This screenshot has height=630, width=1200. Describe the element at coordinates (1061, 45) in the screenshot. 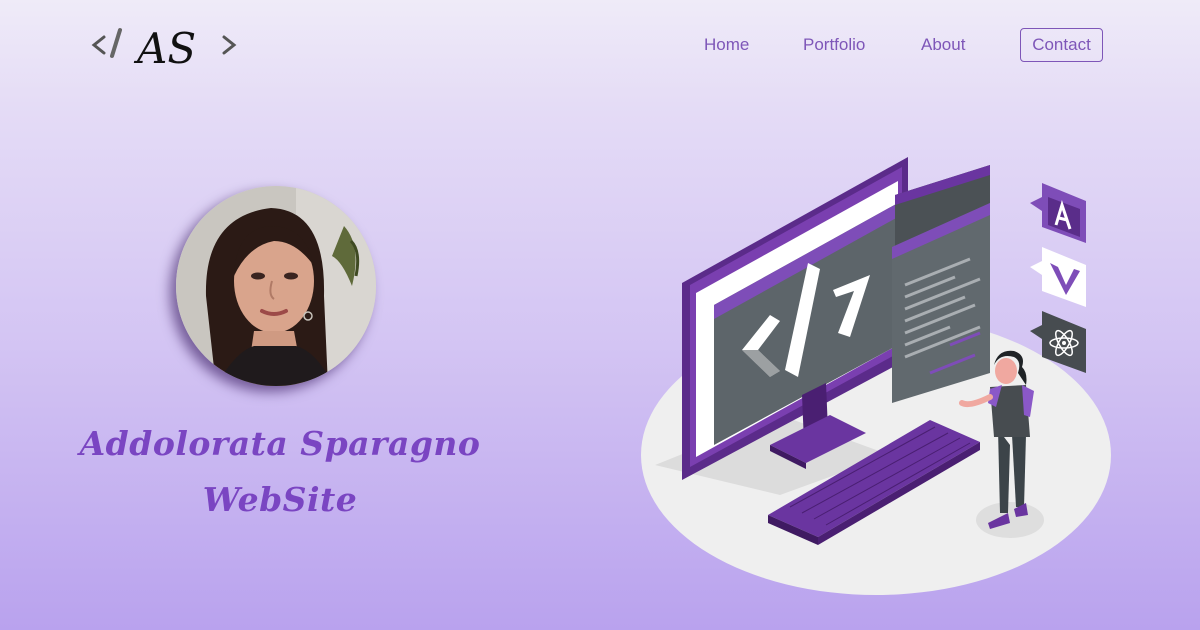

I see `nav-button-contact: Contact` at that location.